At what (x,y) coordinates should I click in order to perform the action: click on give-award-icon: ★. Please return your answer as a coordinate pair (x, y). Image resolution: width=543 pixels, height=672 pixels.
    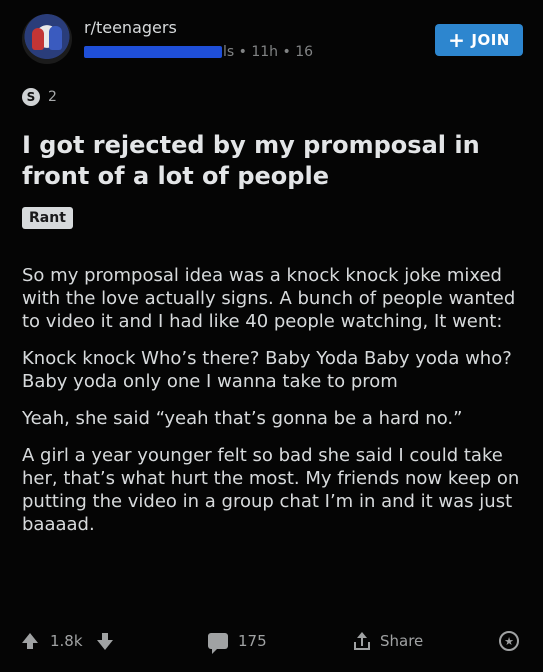
    Looking at the image, I should click on (509, 641).